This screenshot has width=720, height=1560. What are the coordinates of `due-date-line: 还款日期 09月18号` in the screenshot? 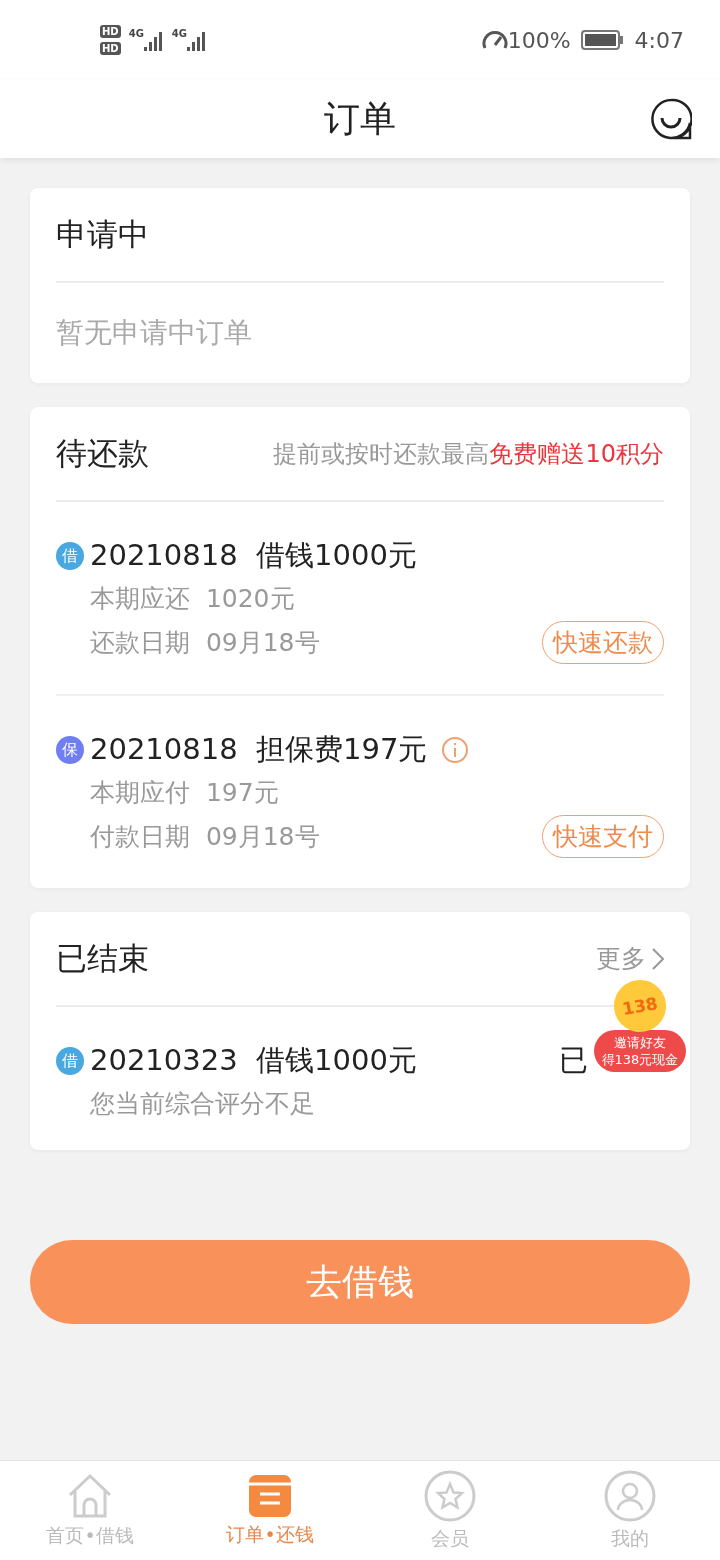 It's located at (205, 643).